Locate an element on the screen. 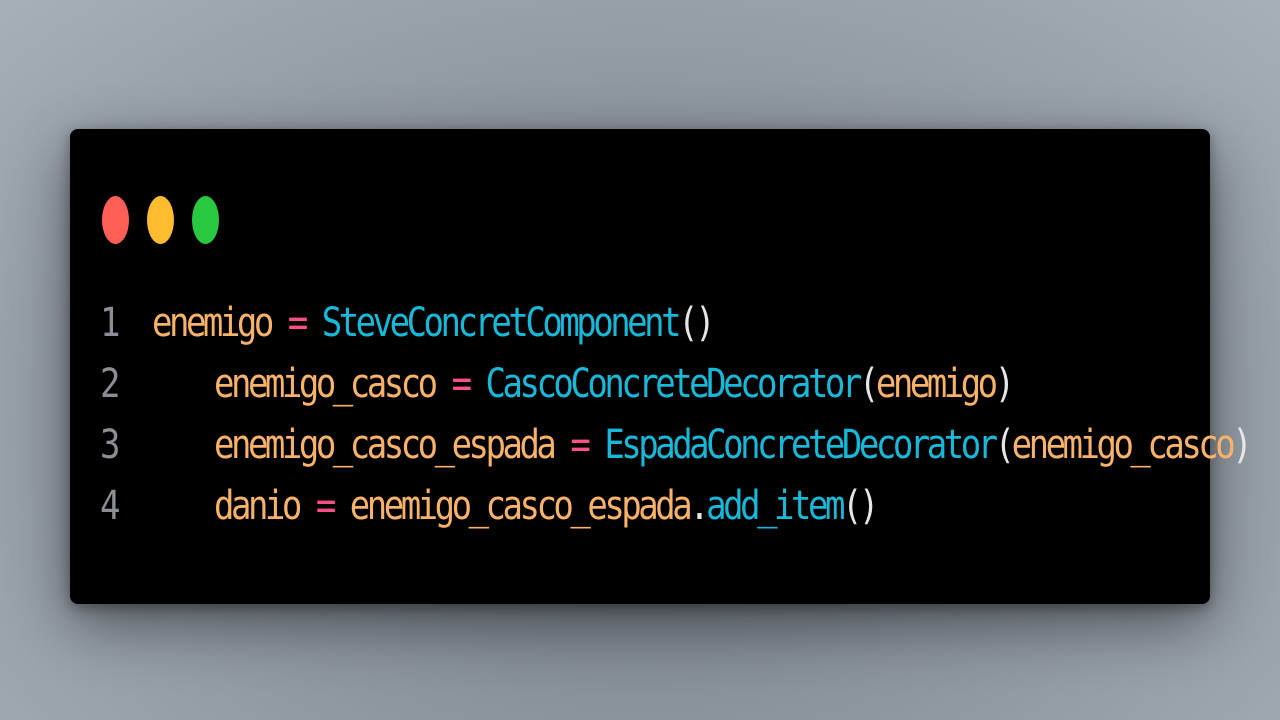 The width and height of the screenshot is (1280, 720). variable-token: enemigo_casco is located at coordinates (326, 384).